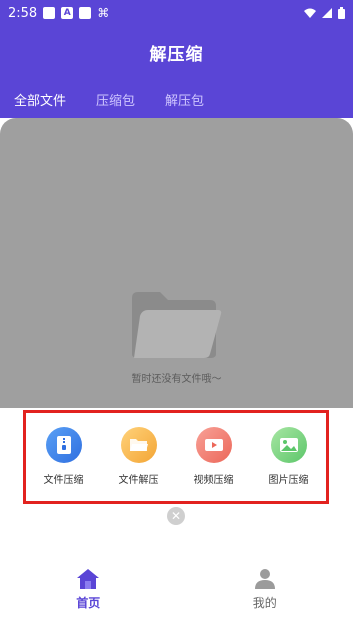 The height and width of the screenshot is (630, 353). I want to click on image-compress-label: 图片压缩, so click(288, 480).